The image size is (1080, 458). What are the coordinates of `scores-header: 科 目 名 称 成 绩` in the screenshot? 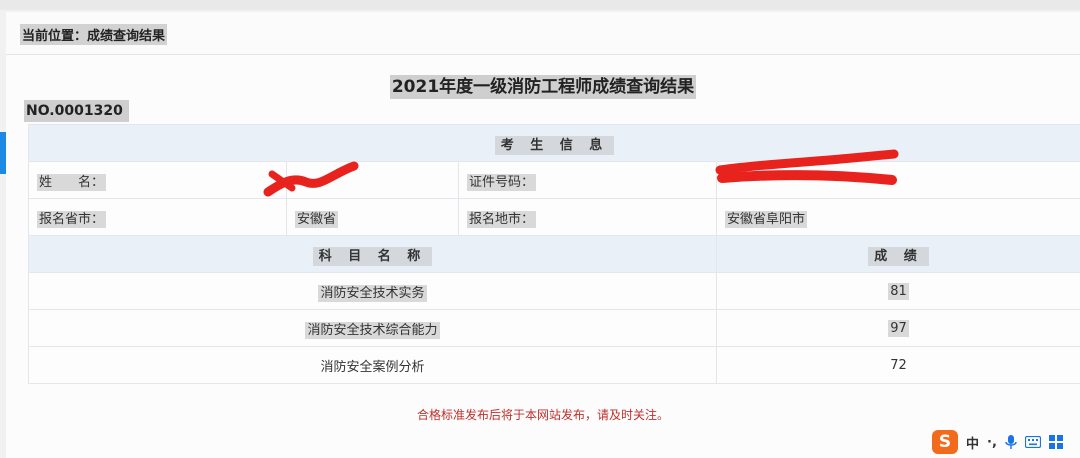 It's located at (554, 254).